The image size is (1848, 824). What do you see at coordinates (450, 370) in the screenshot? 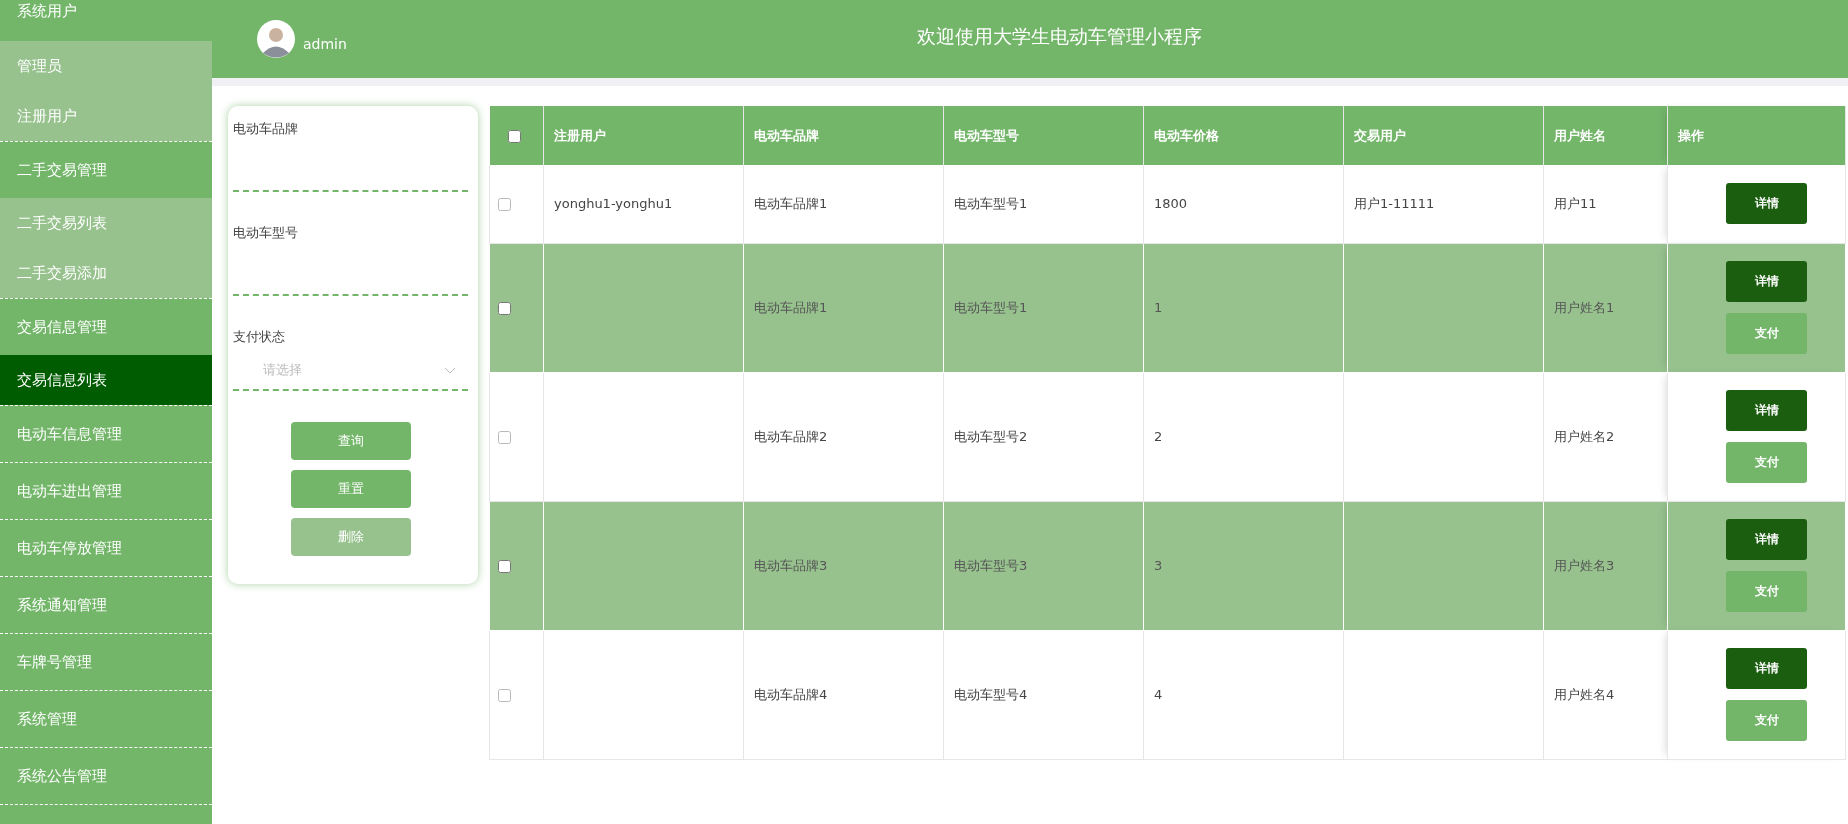
I see `chevron-down-icon` at bounding box center [450, 370].